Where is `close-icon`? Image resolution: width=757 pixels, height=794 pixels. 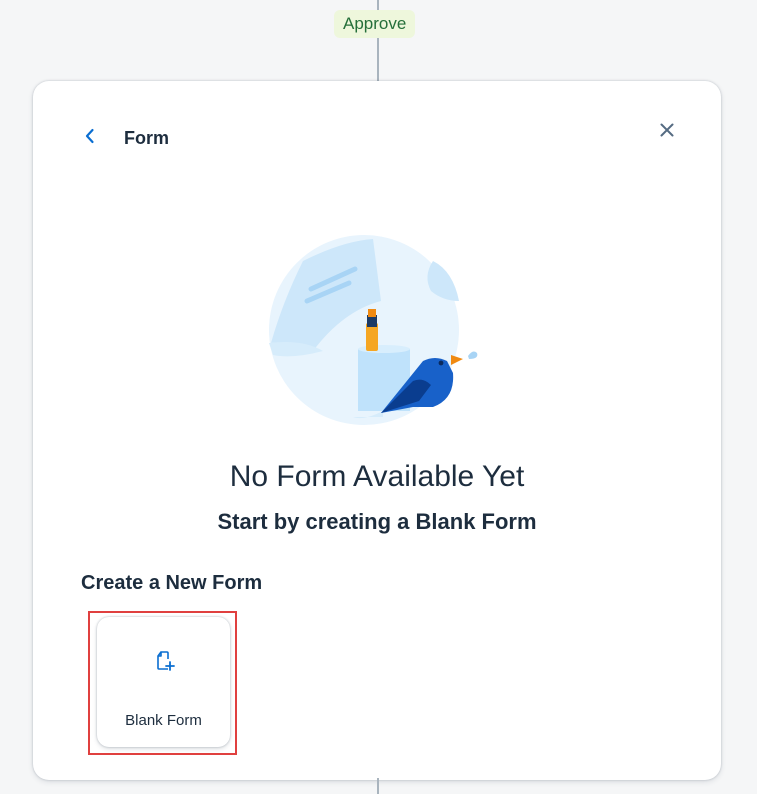
close-icon is located at coordinates (667, 132).